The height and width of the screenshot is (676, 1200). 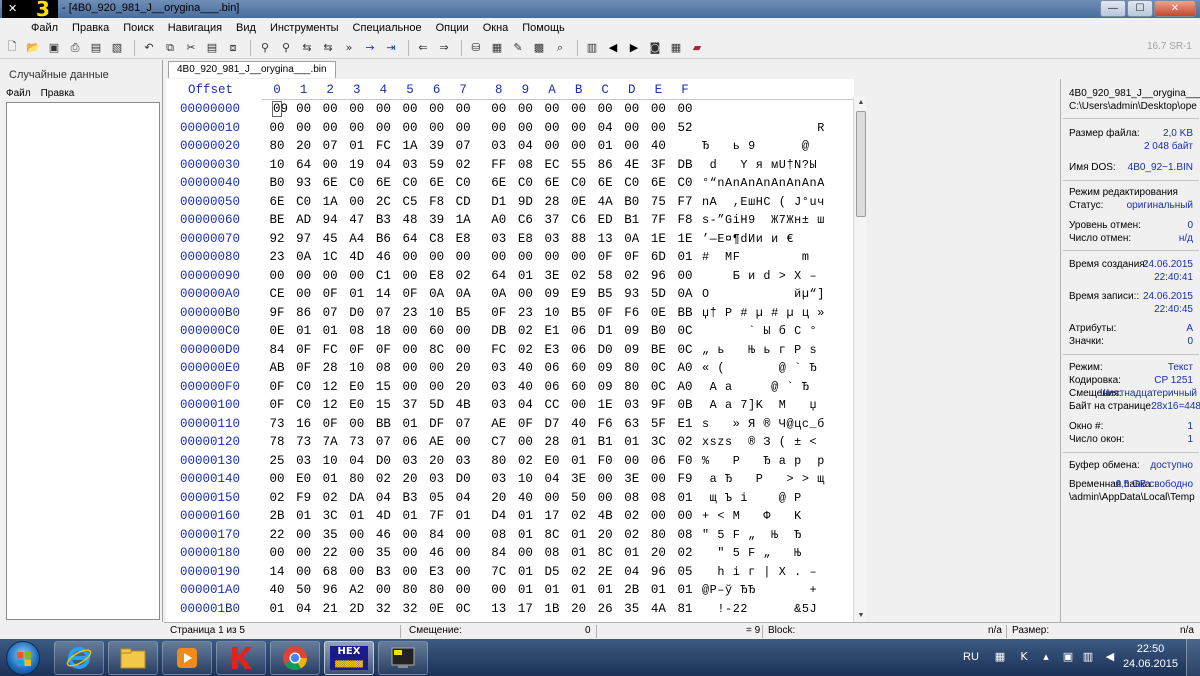 I want to click on scroll-up-icon: ▲, so click(x=861, y=103).